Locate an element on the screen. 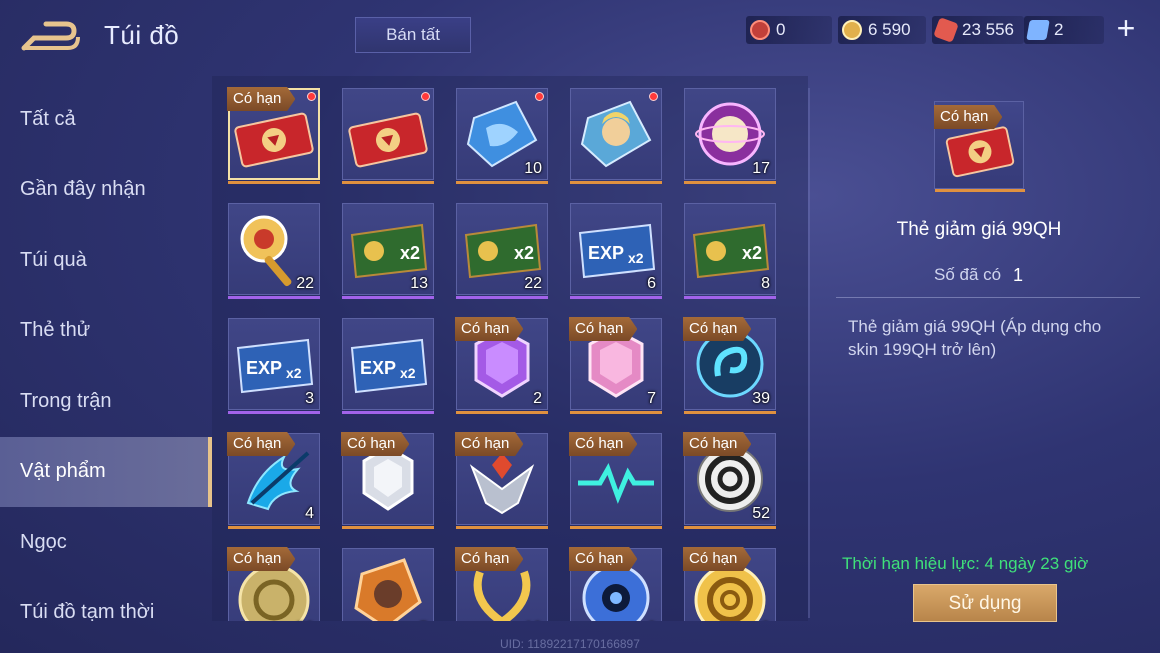 The image size is (1160, 653). currency-value: 23 556 is located at coordinates (988, 29).